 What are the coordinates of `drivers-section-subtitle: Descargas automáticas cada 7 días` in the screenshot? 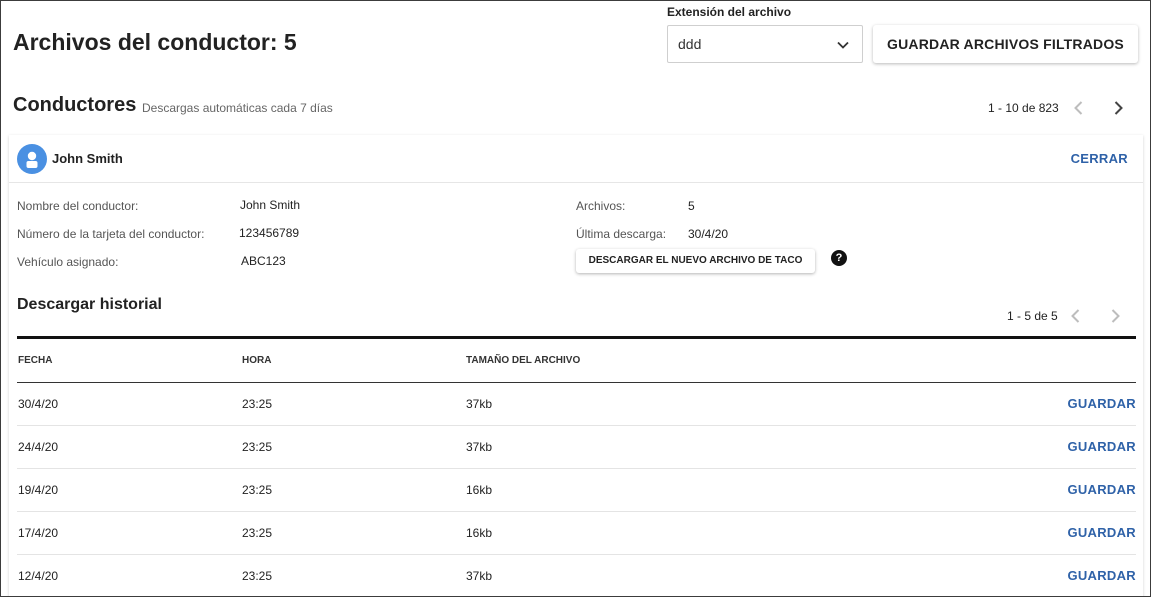 It's located at (237, 108).